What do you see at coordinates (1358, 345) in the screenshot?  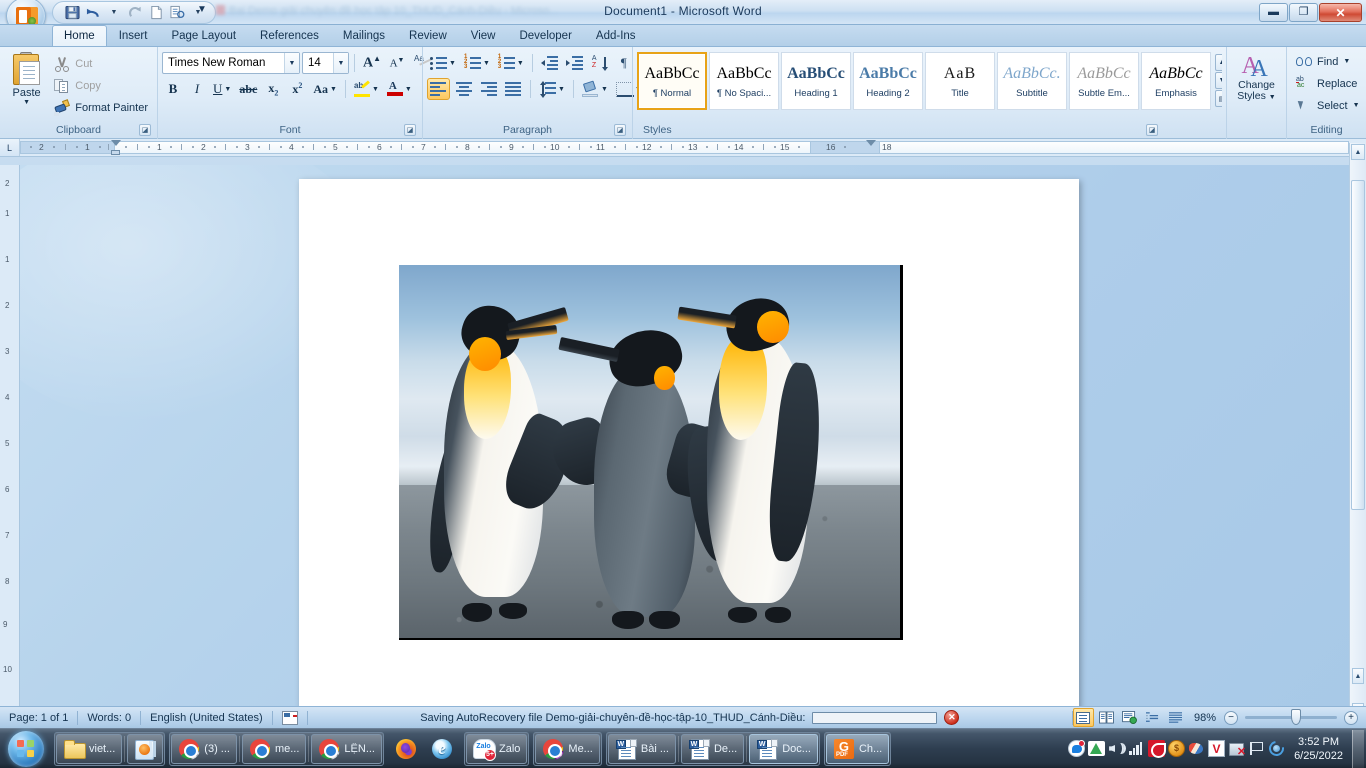 I see `scrollbar-thumb` at bounding box center [1358, 345].